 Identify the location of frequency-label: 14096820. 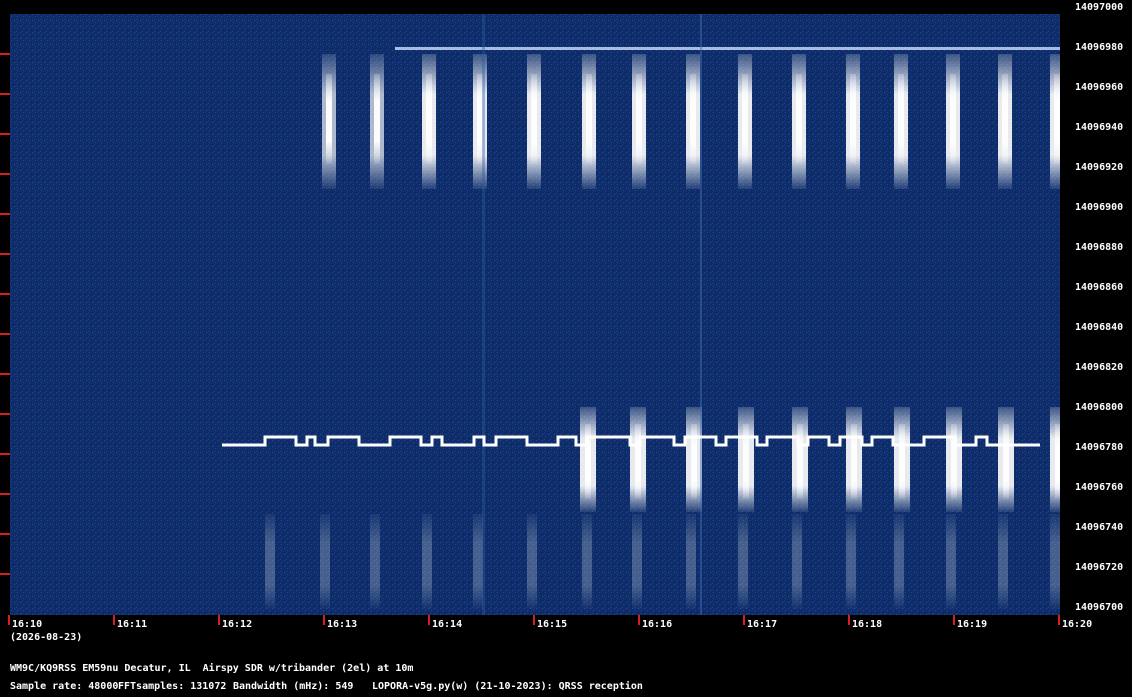
(1099, 367).